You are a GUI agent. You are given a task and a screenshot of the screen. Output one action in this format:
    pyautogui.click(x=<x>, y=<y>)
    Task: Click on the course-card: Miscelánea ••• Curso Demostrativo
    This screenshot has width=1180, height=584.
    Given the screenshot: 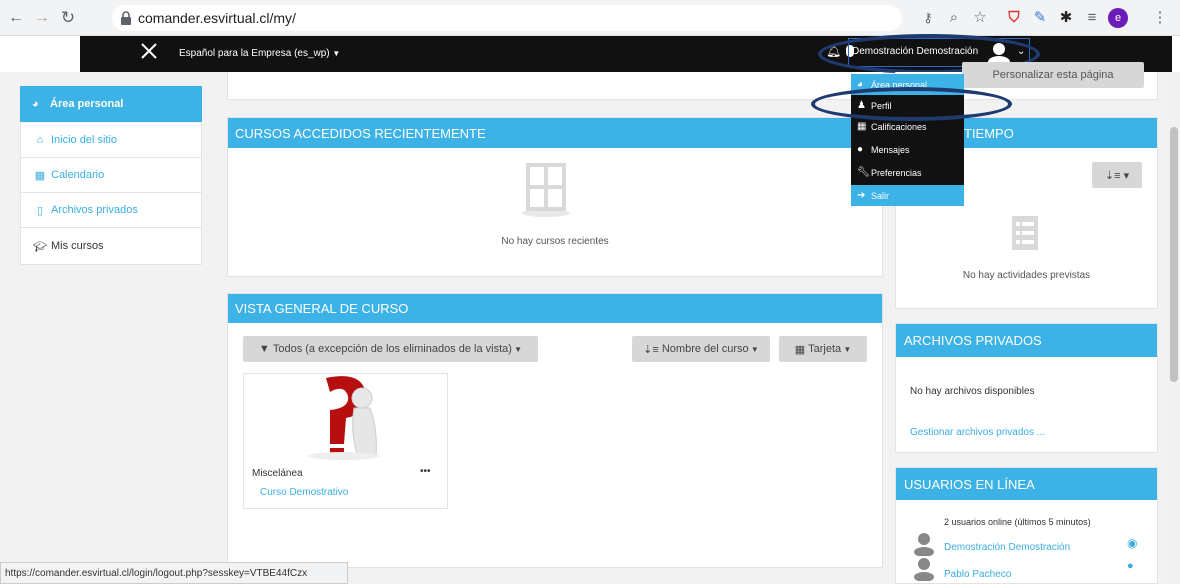 What is the action you would take?
    pyautogui.click(x=345, y=441)
    